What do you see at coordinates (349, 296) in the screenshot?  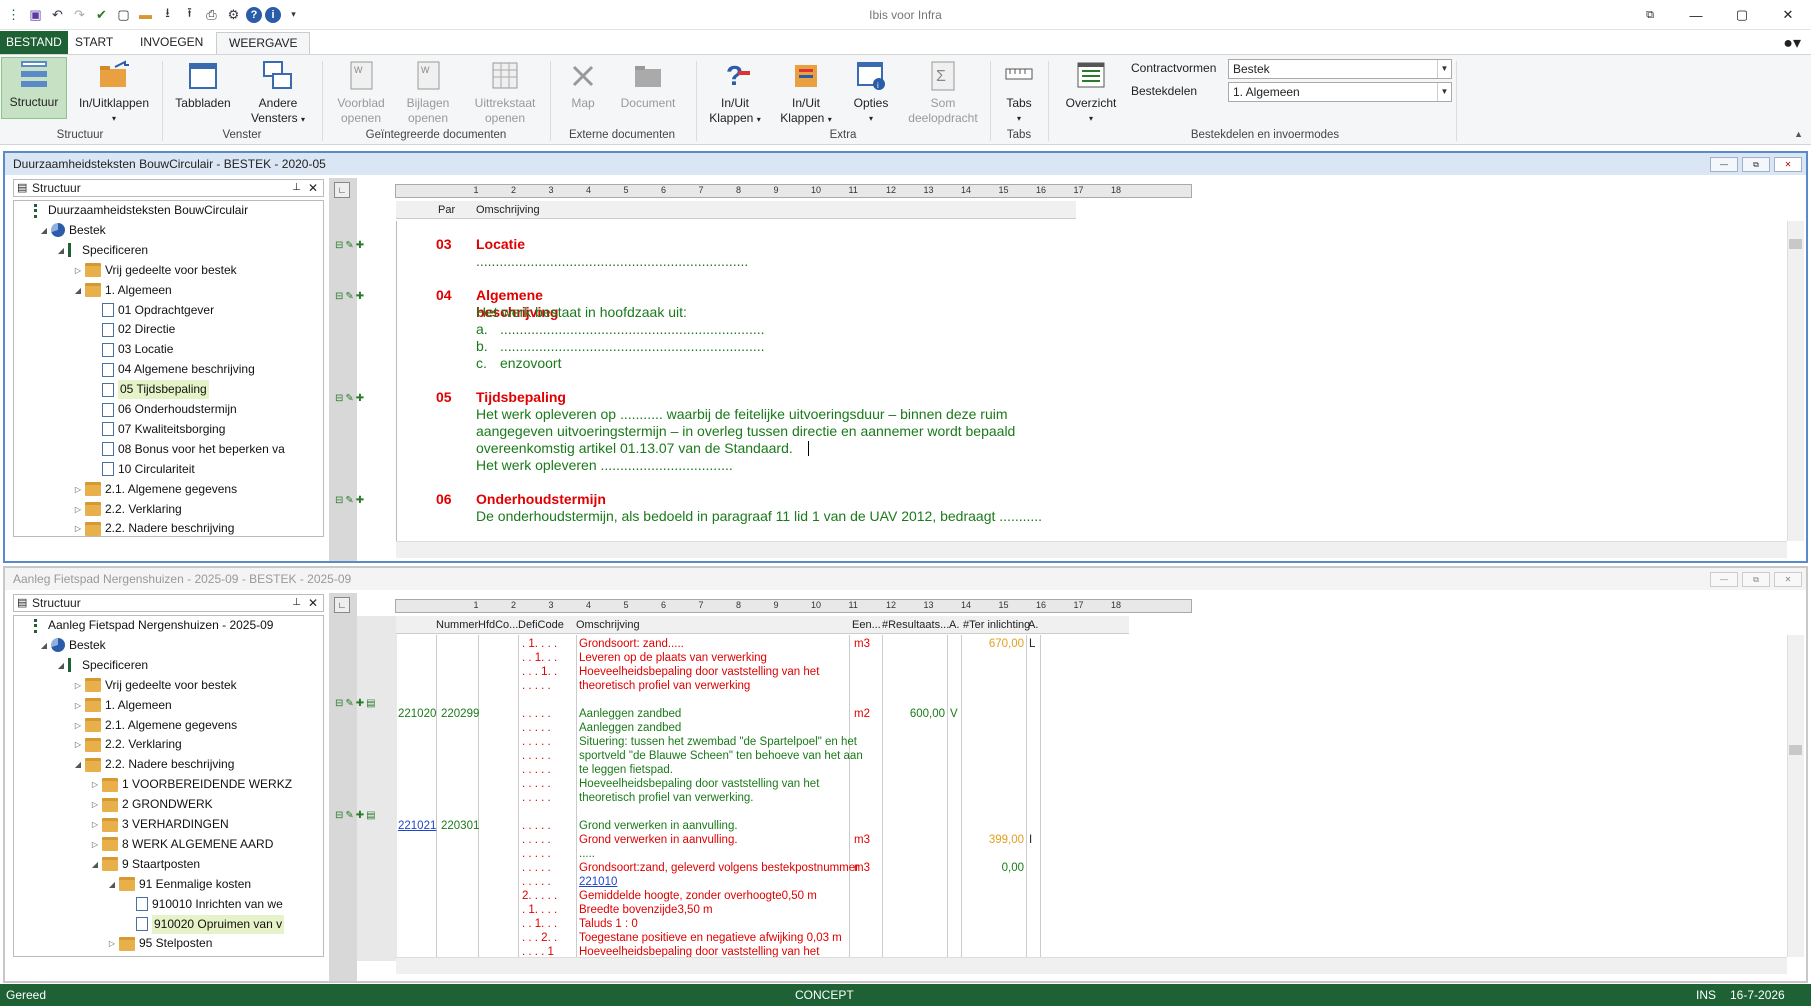 I see `paragraph-tools-04: ⊟ ✎ ✚` at bounding box center [349, 296].